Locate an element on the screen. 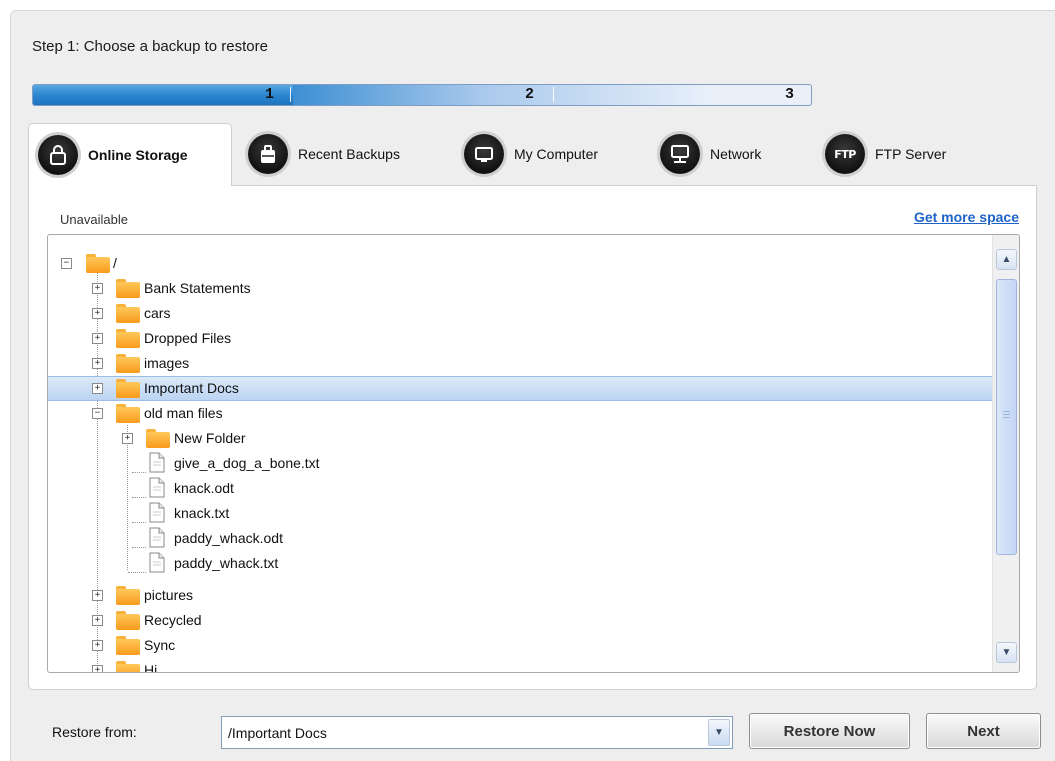 The image size is (1055, 761). tree-item-file: knack.txt is located at coordinates (520, 513).